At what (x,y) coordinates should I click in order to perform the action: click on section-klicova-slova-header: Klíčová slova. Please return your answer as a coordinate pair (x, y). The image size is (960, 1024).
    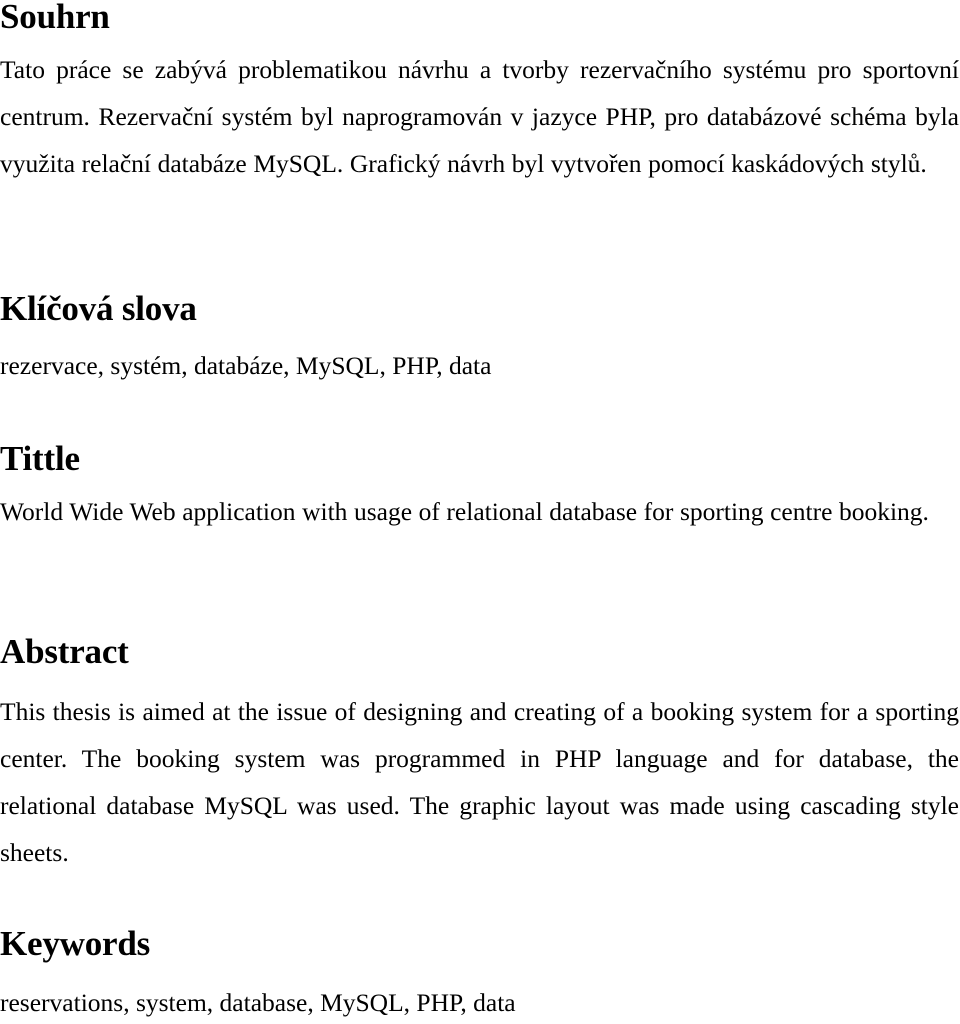
    Looking at the image, I should click on (479, 309).